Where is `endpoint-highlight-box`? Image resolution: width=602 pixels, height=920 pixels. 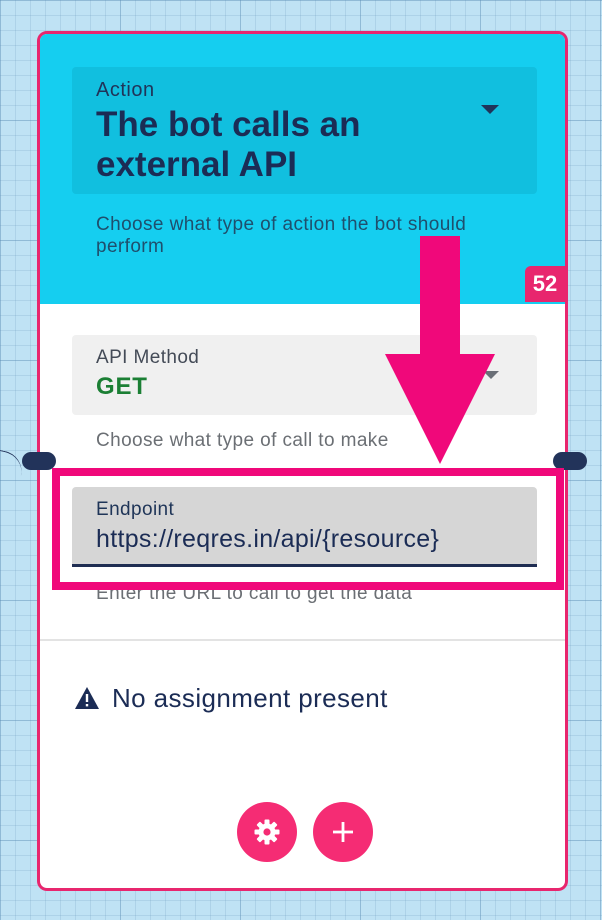 endpoint-highlight-box is located at coordinates (308, 529).